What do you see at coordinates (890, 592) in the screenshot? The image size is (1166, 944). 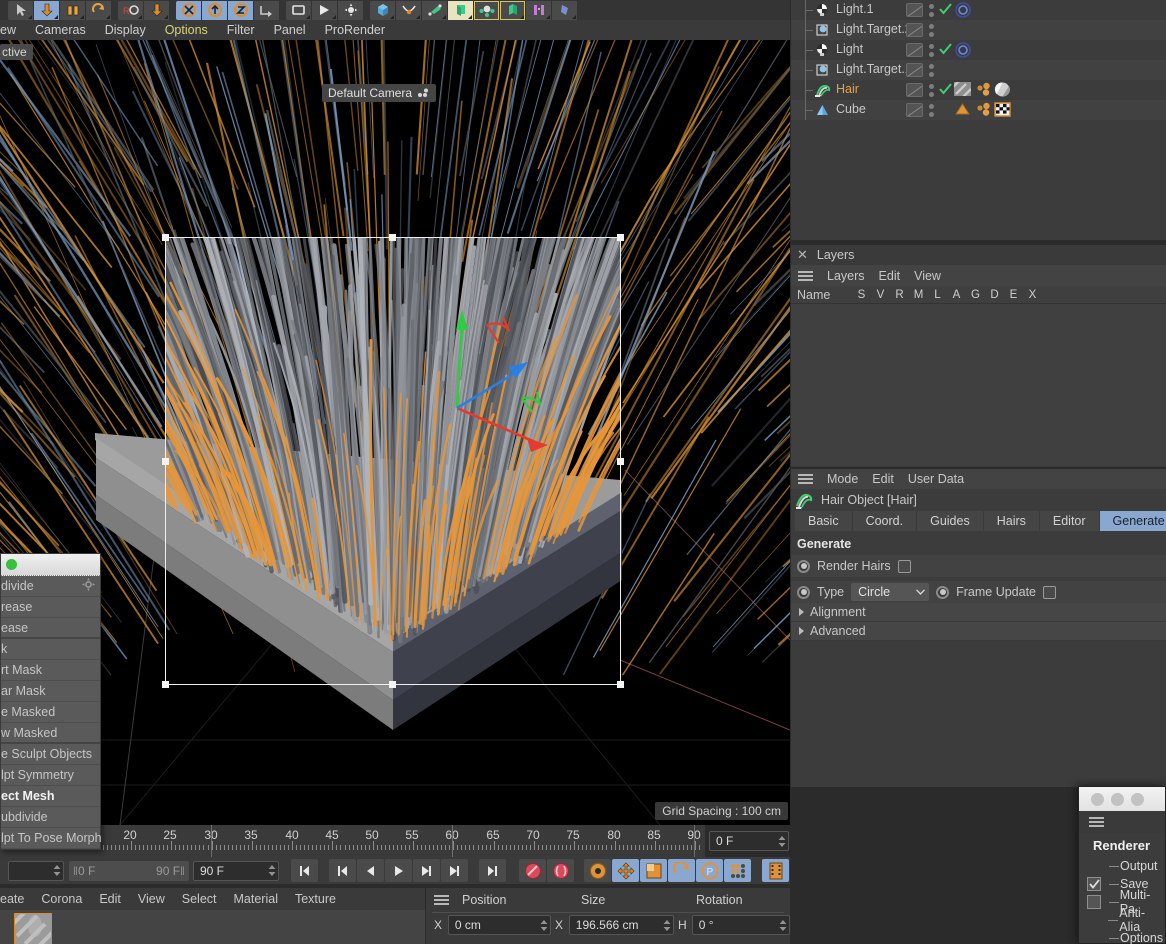 I see `type-dropdown: Circle` at bounding box center [890, 592].